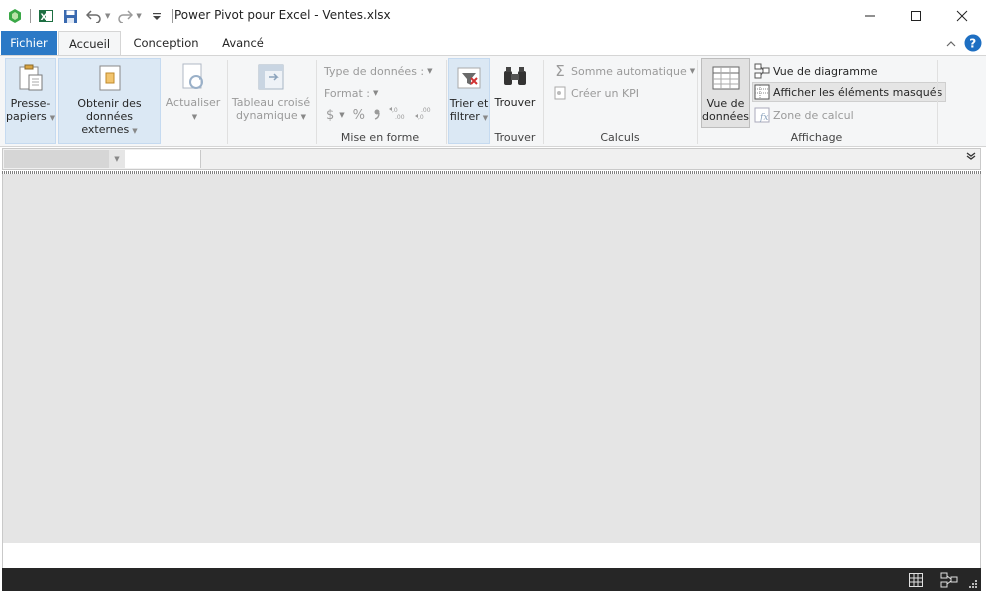 This screenshot has height=593, width=986. Describe the element at coordinates (157, 16) in the screenshot. I see `customize-qat-icon` at that location.